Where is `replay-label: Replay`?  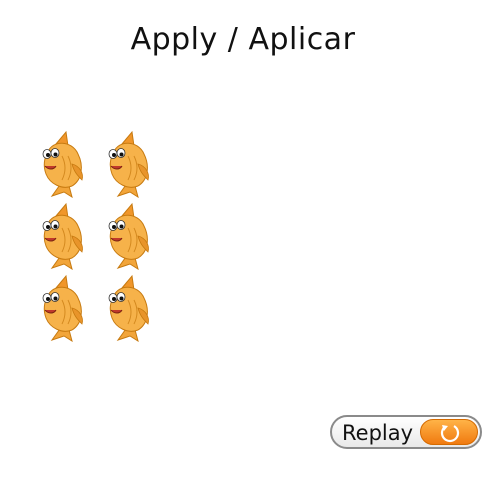 replay-label: Replay is located at coordinates (378, 433).